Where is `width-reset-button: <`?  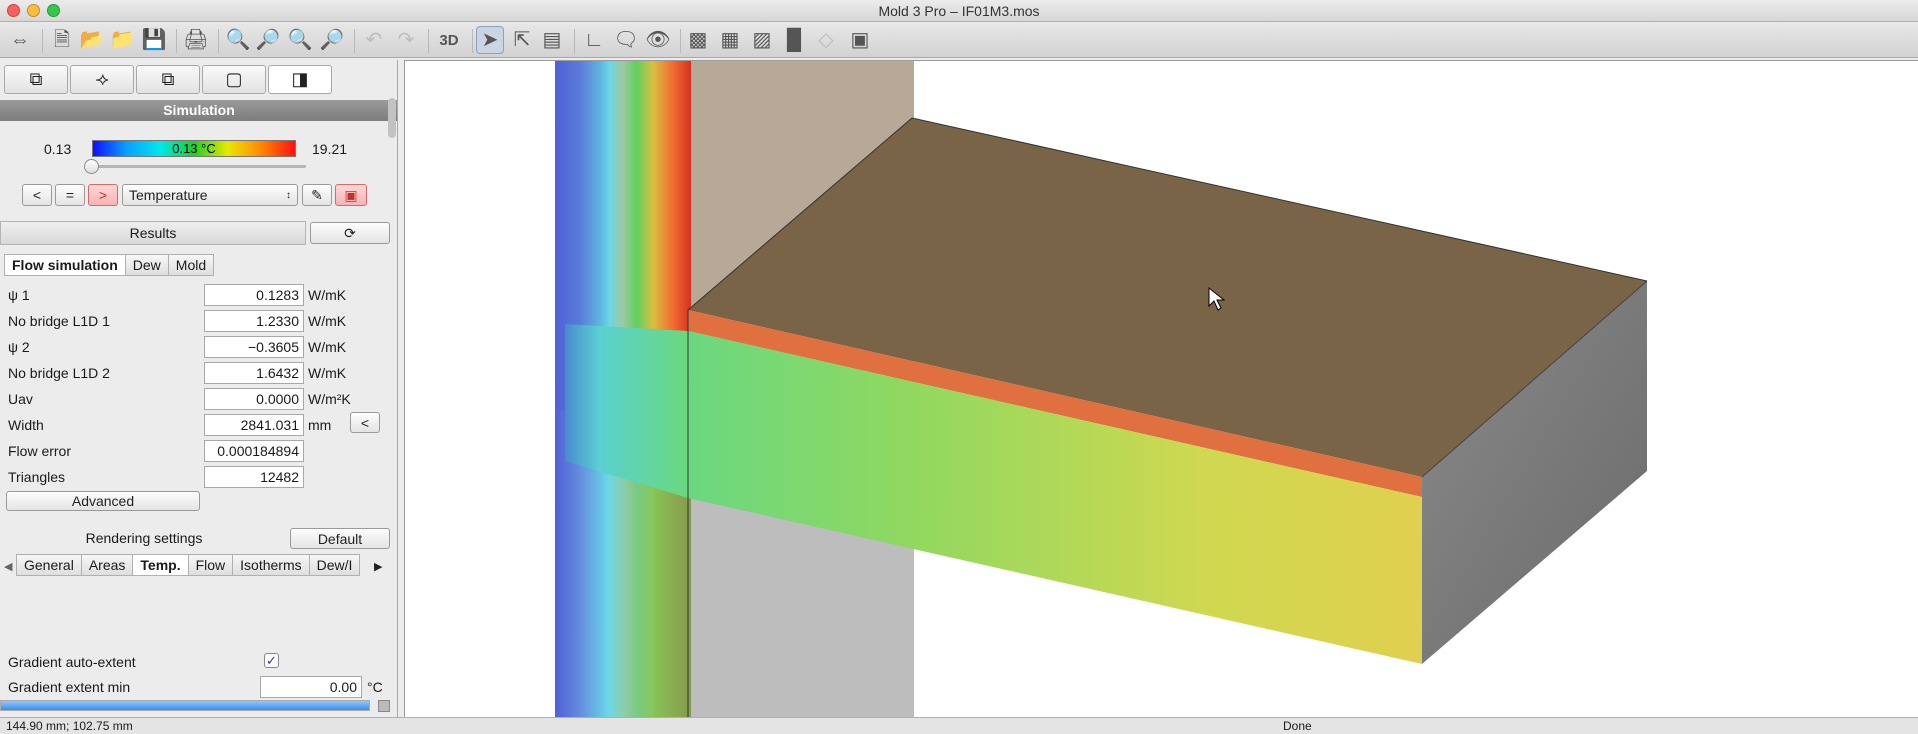
width-reset-button: < is located at coordinates (365, 422).